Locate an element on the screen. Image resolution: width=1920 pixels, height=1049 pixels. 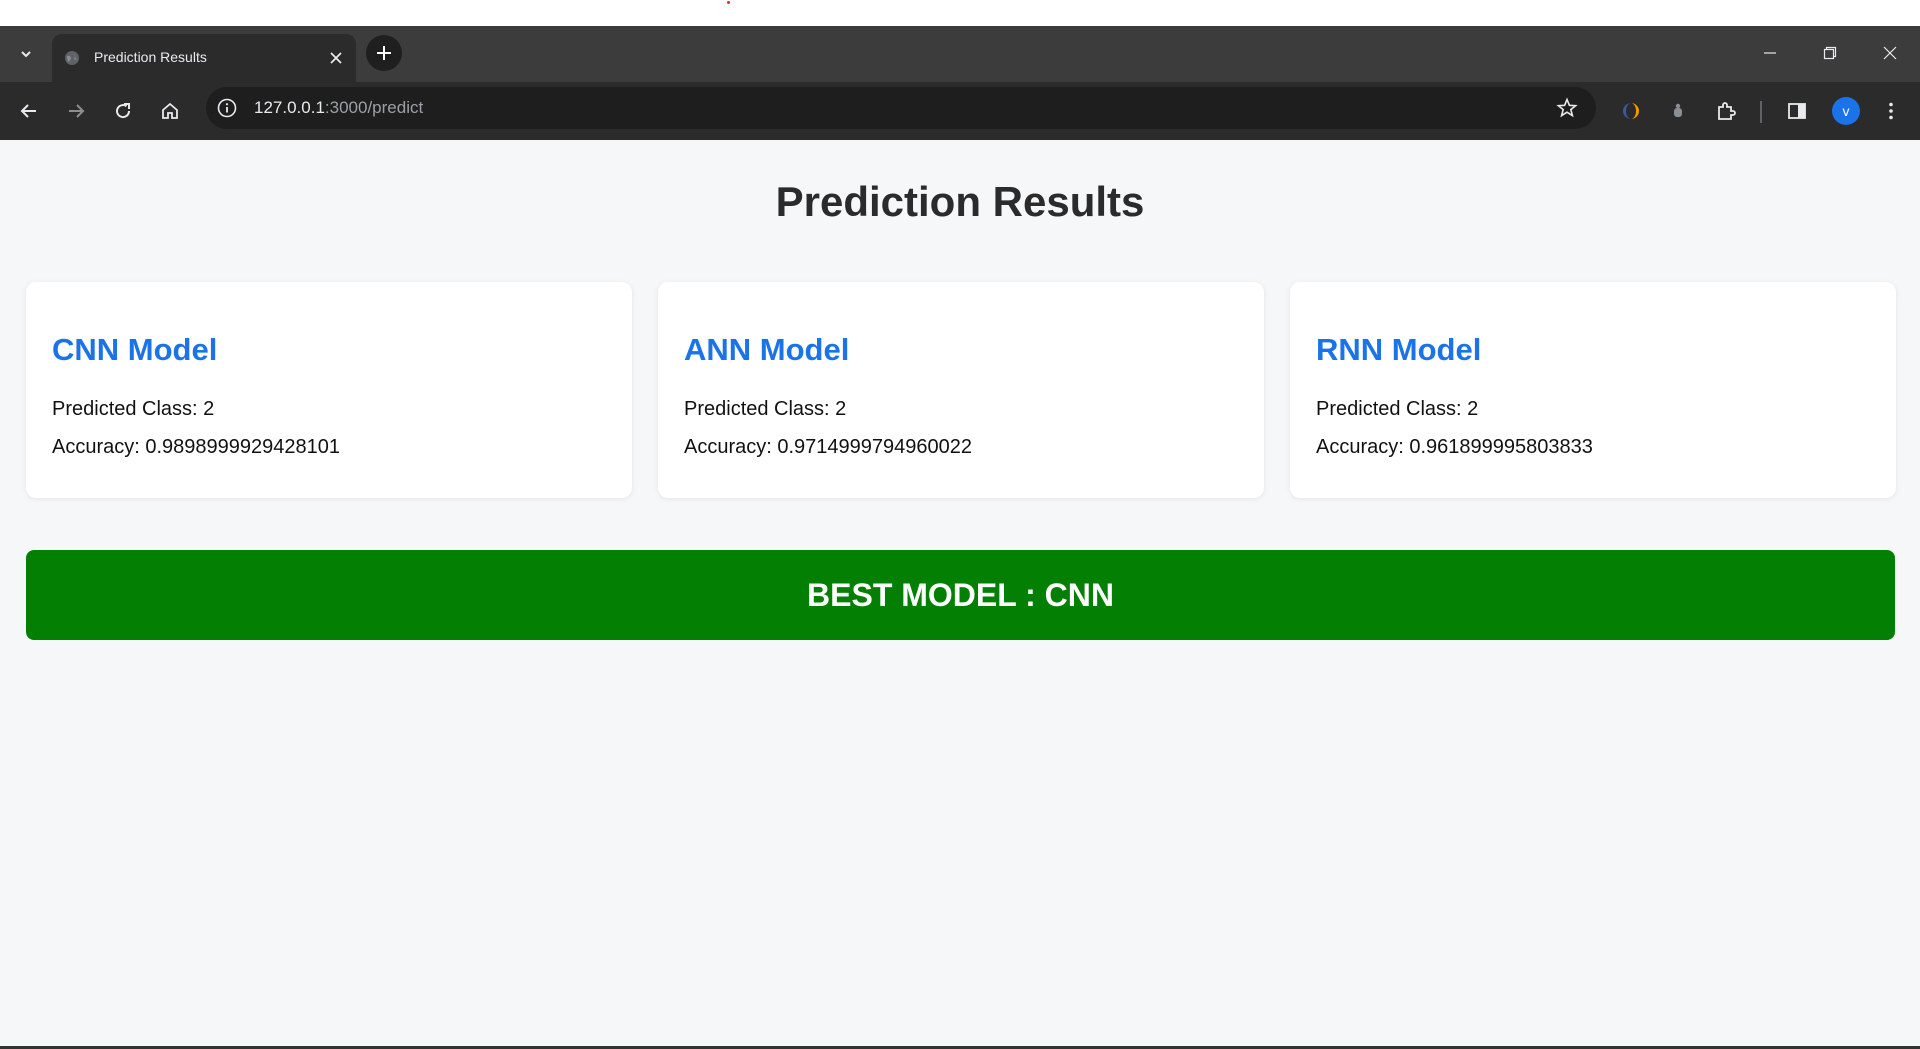
extension-small-icon is located at coordinates (1678, 110).